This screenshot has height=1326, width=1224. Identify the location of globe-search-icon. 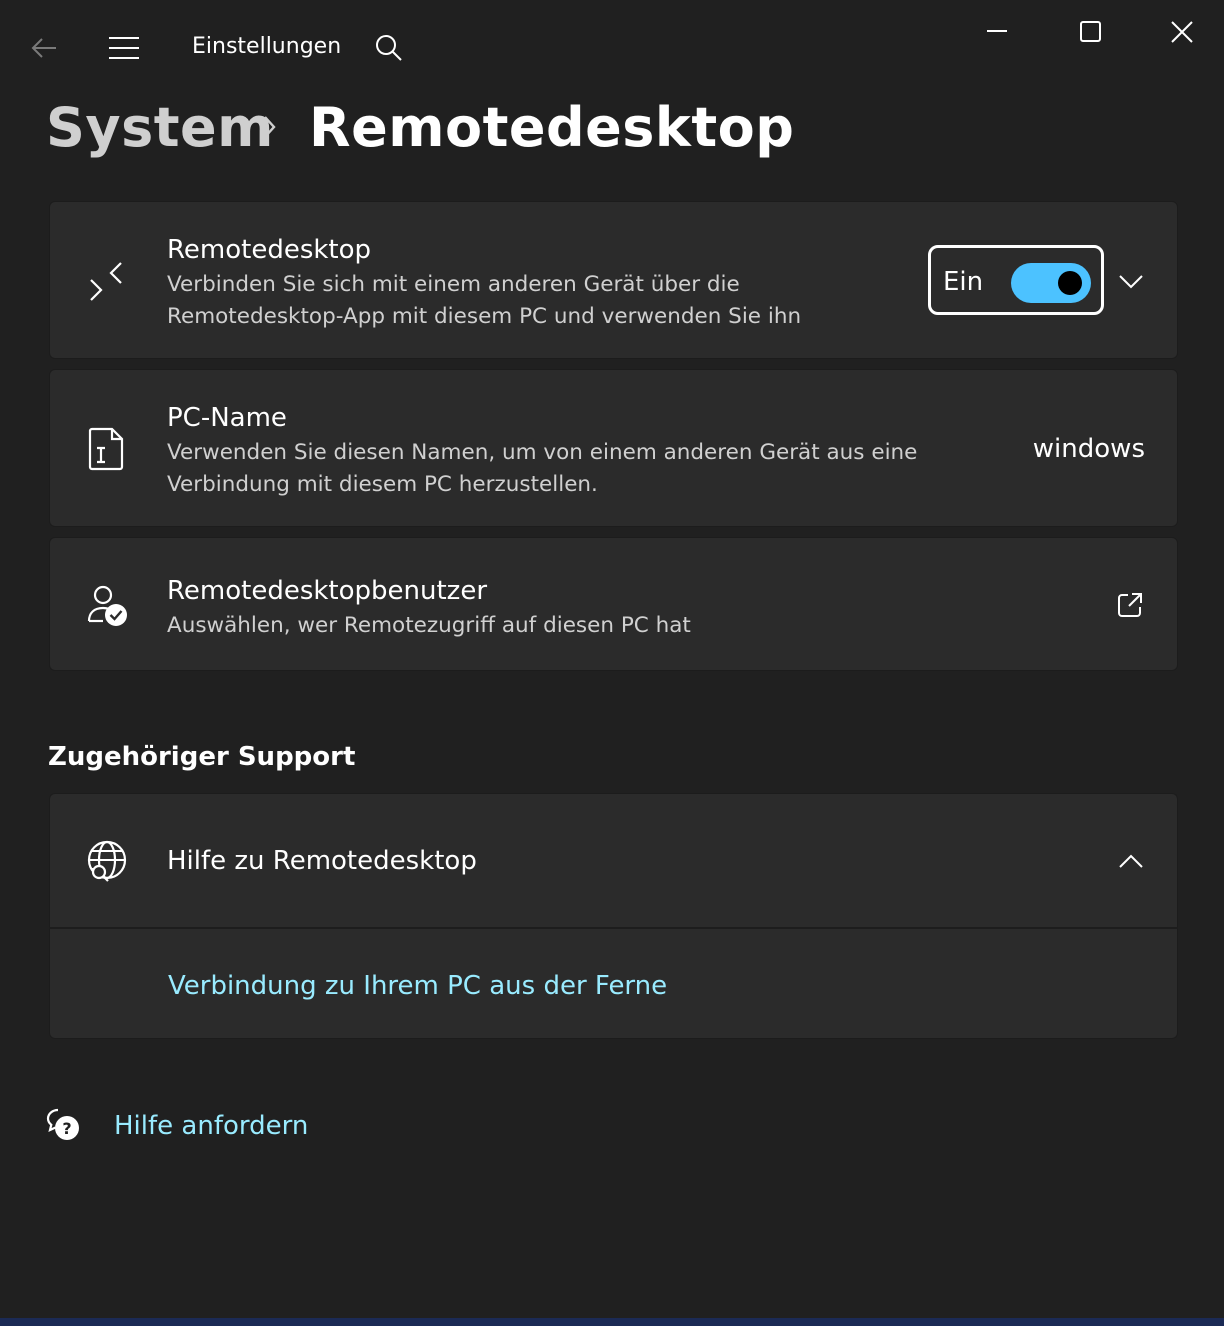
(107, 861).